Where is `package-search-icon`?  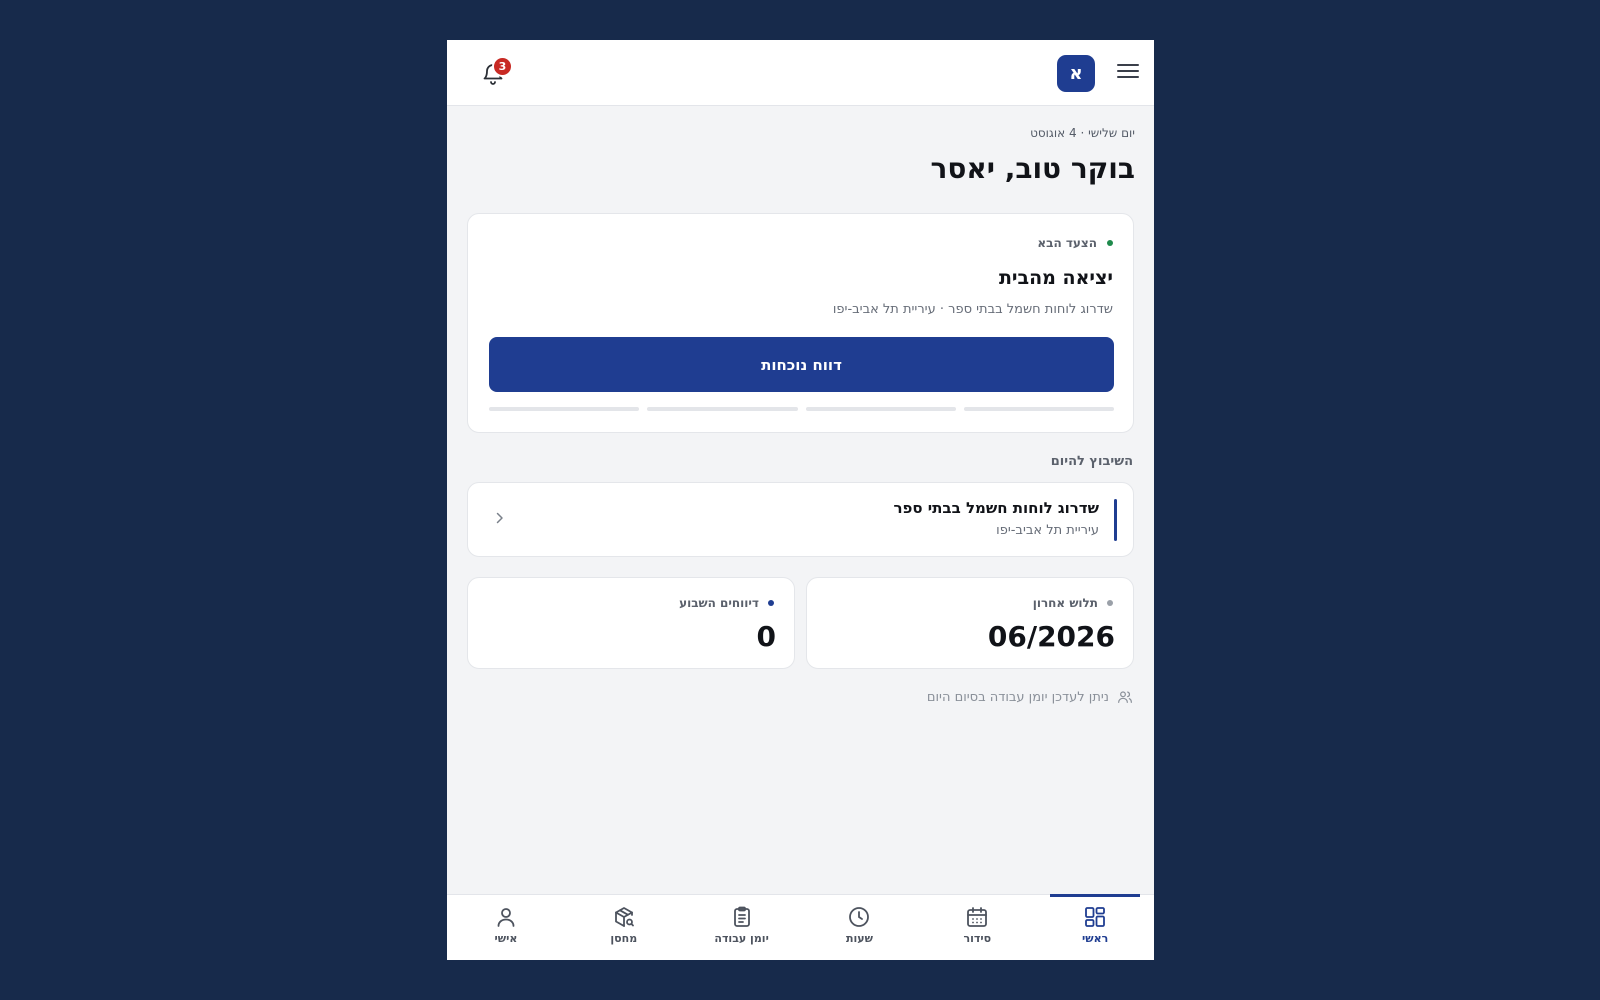
package-search-icon is located at coordinates (624, 917).